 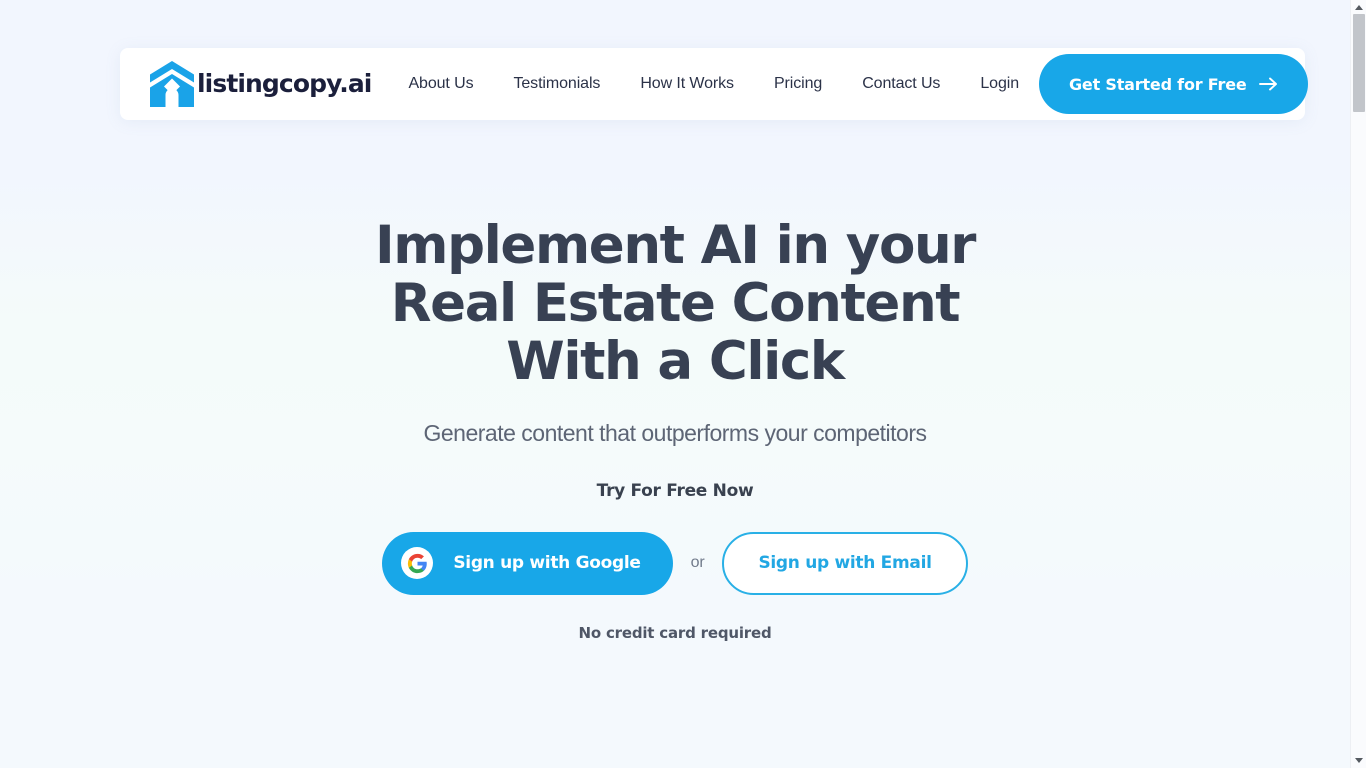 I want to click on sign-up-with-email-button: Sign up with Email, so click(x=845, y=563).